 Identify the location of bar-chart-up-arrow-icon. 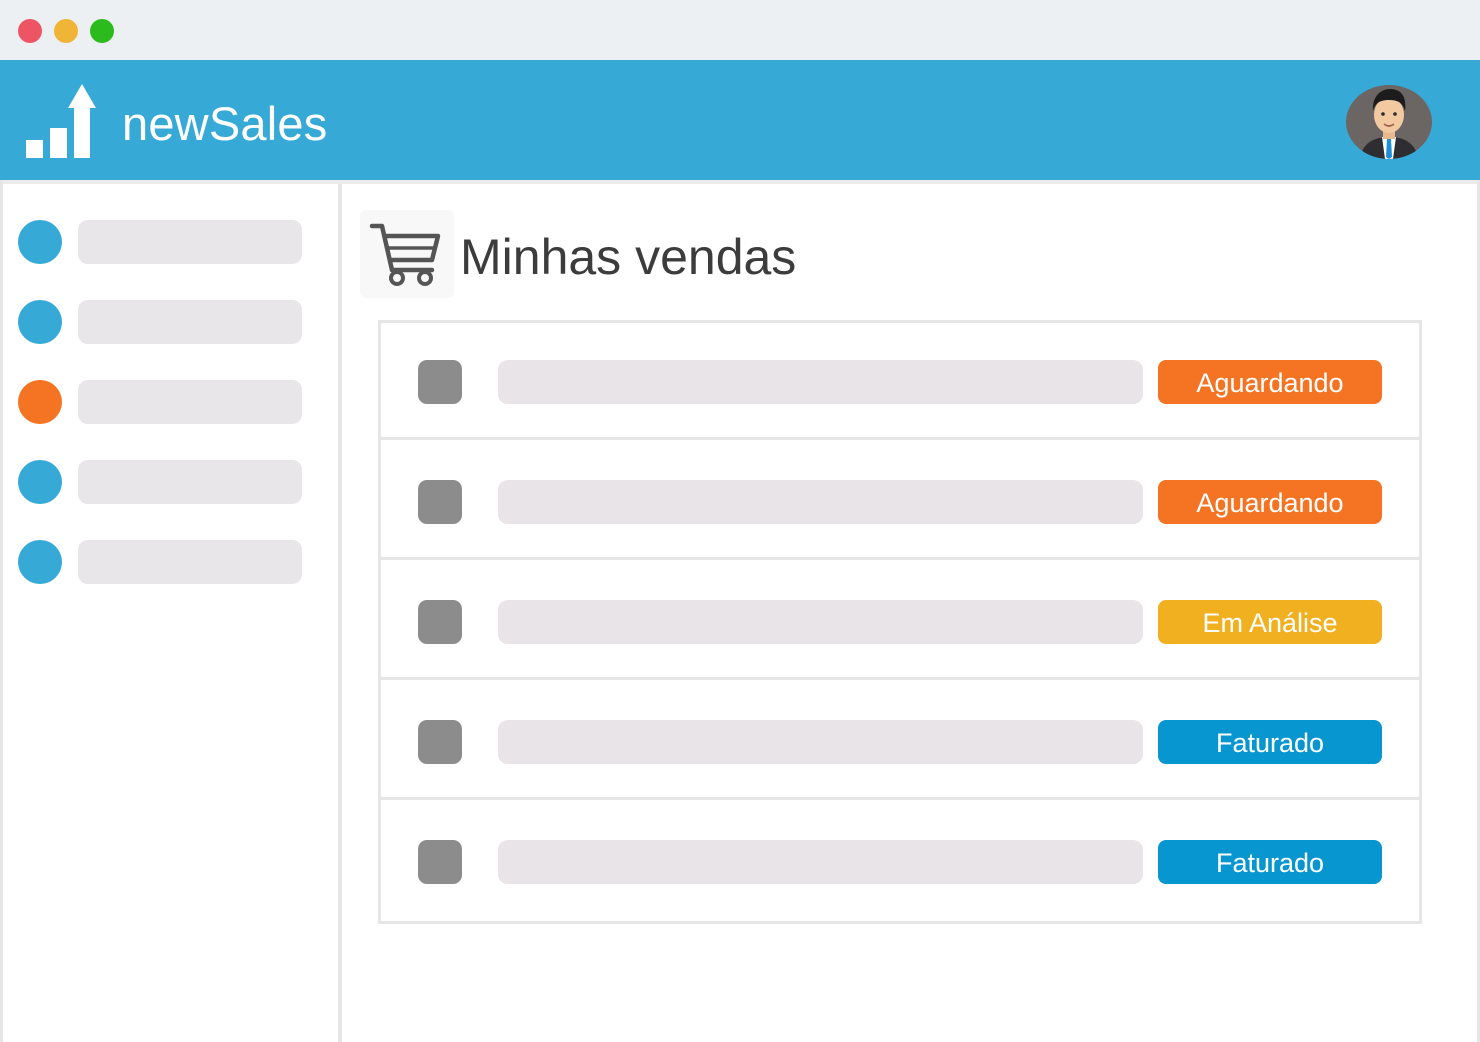
(61, 121).